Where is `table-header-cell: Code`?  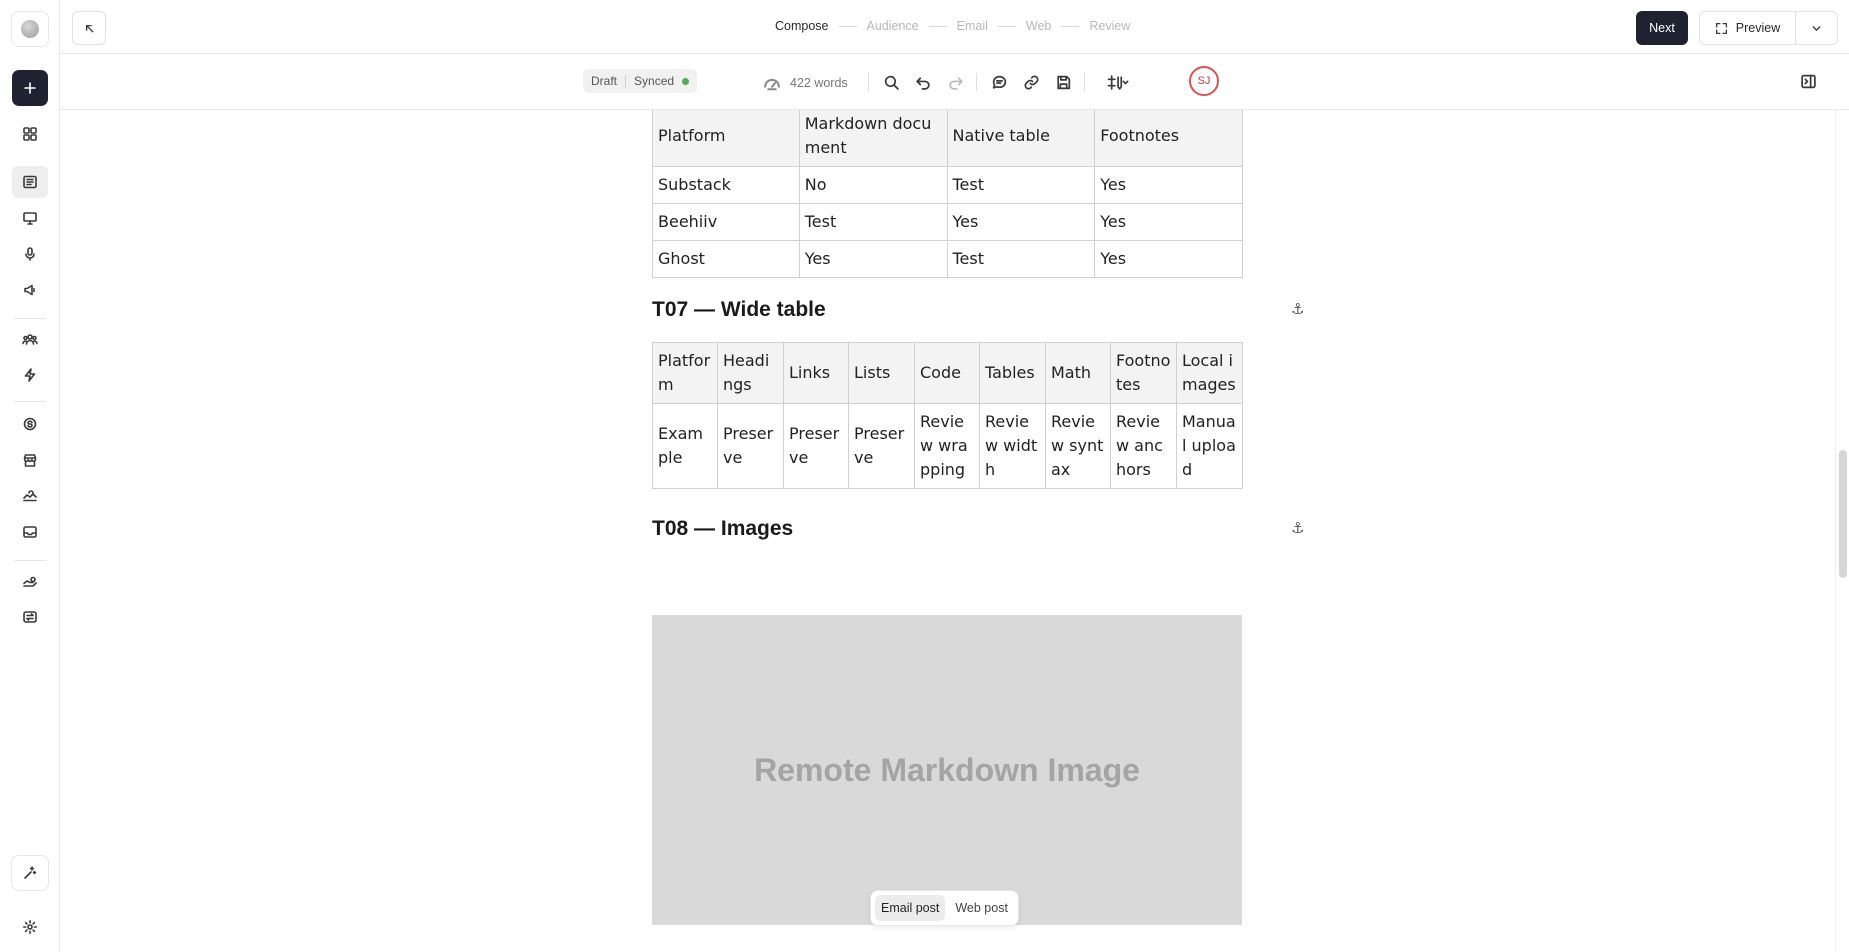 table-header-cell: Code is located at coordinates (947, 373).